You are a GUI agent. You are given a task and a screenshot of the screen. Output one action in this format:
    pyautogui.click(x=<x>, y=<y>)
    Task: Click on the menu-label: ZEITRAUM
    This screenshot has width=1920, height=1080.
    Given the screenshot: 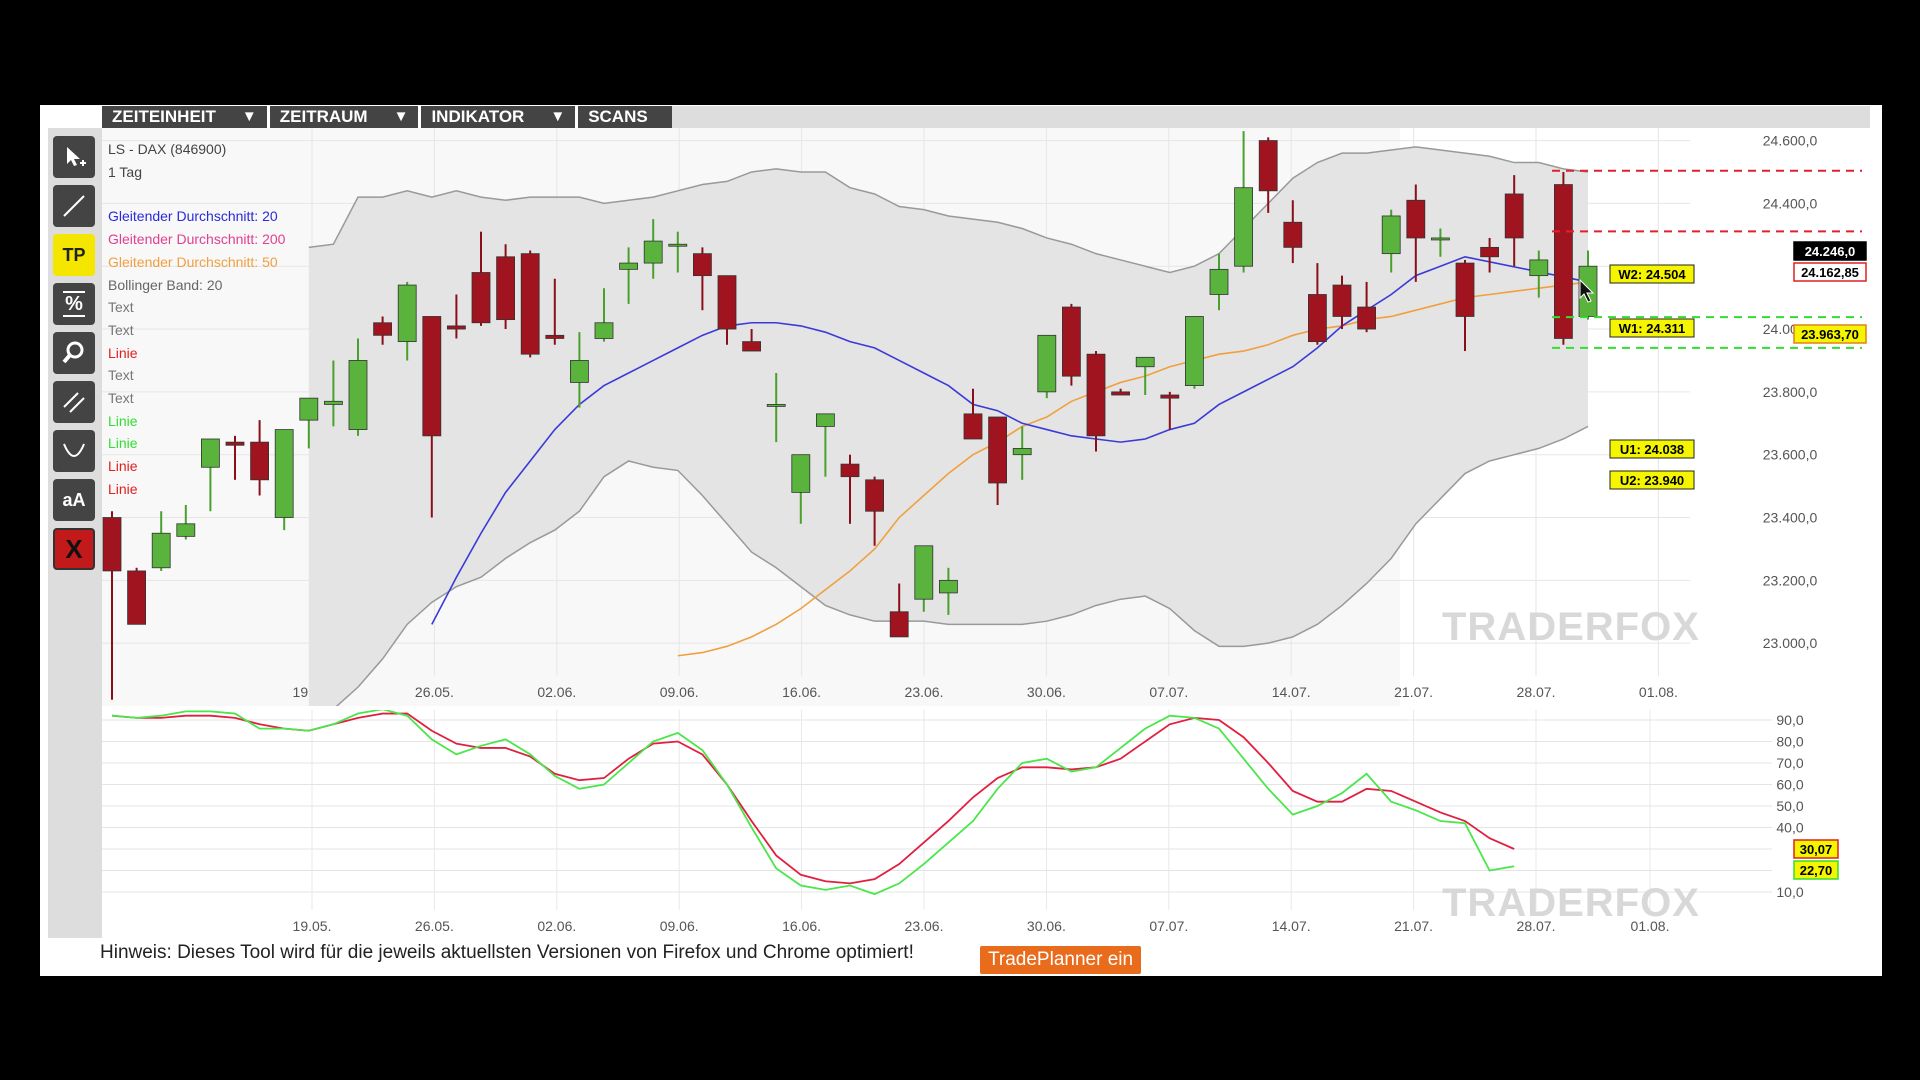 What is the action you would take?
    pyautogui.click(x=323, y=116)
    